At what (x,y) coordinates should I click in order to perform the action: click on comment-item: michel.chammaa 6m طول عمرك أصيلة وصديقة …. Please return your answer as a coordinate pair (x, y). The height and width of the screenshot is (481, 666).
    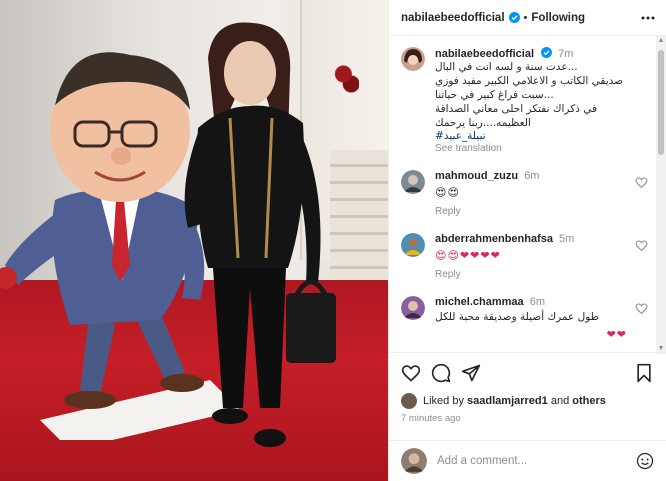
    Looking at the image, I should click on (524, 318).